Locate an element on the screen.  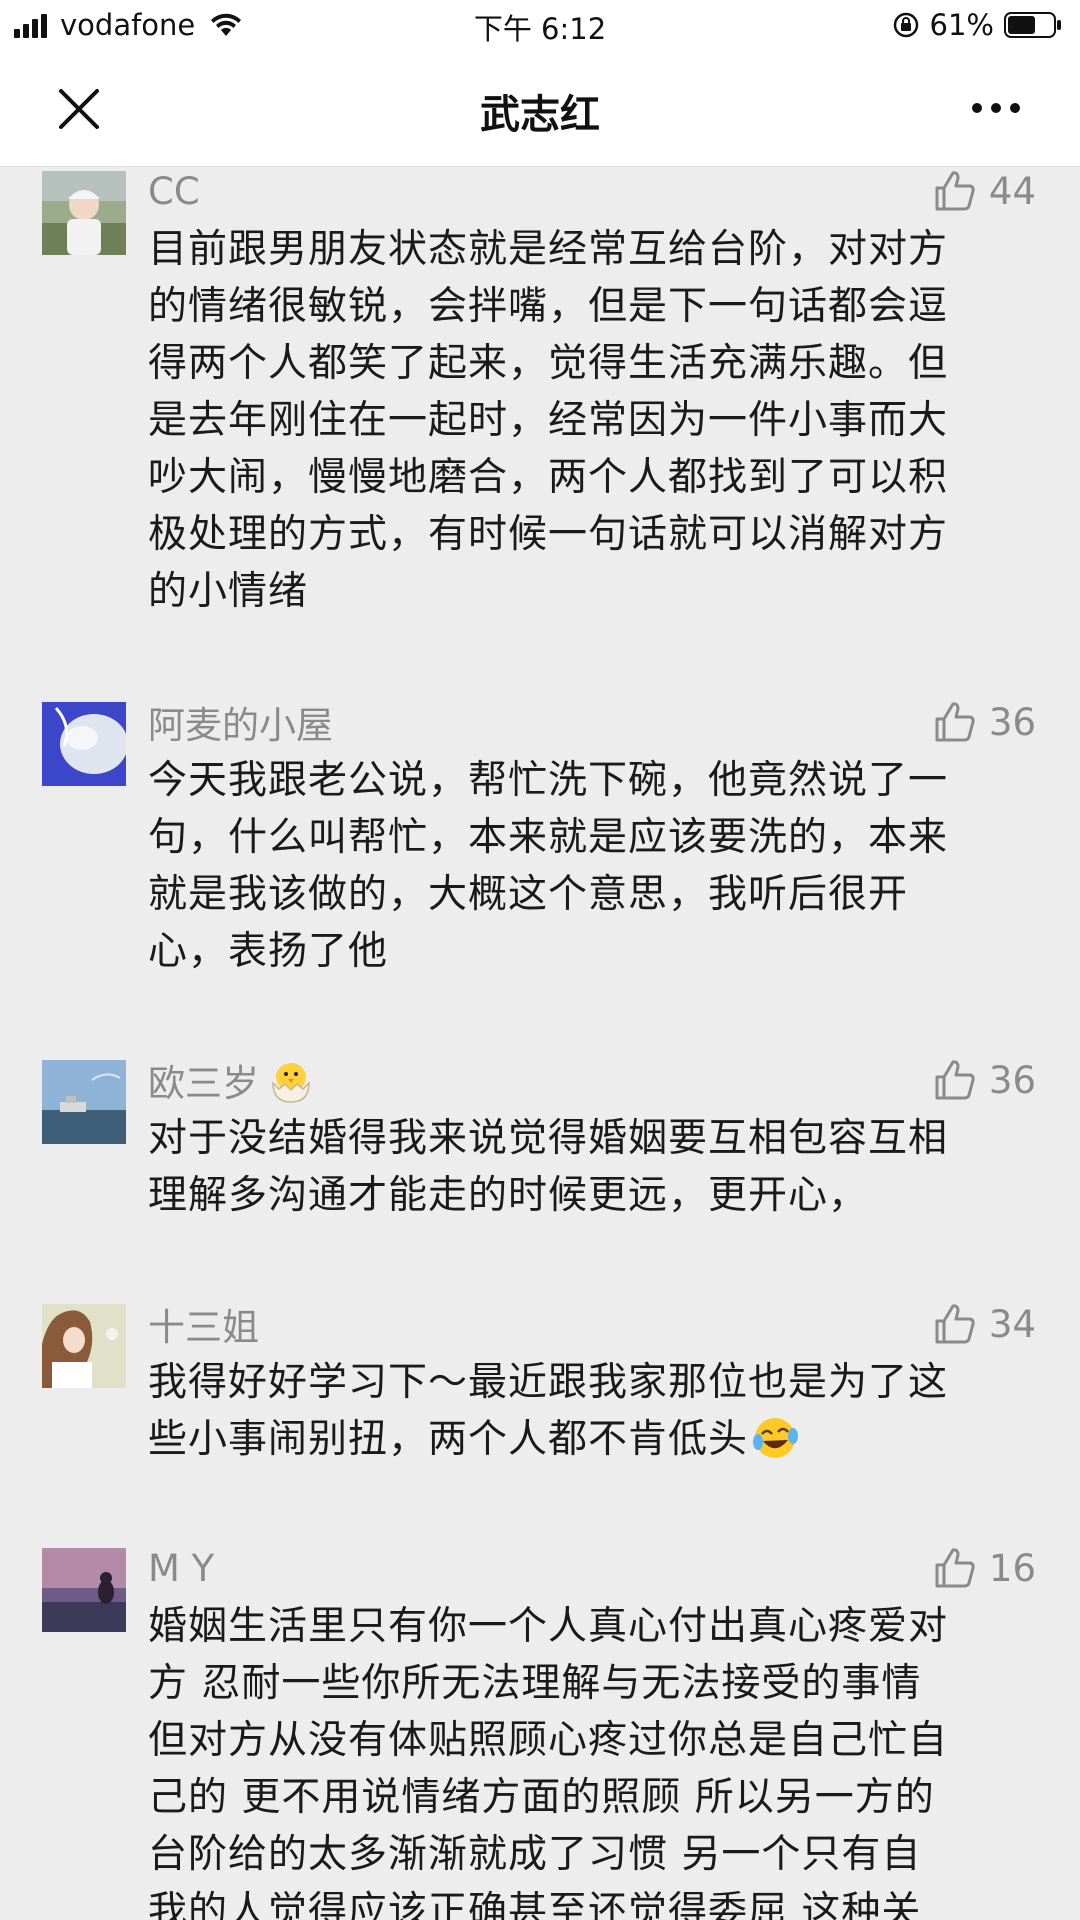
status-right: 61% is located at coordinates (977, 25).